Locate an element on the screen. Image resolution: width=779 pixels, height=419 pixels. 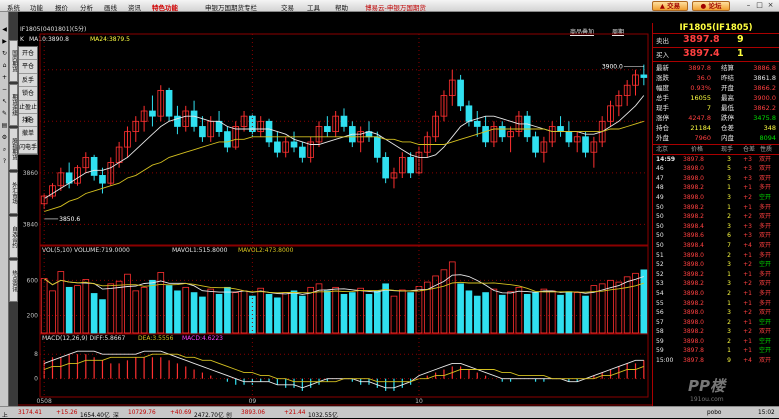
field-label: 昨结 is located at coordinates (727, 78).